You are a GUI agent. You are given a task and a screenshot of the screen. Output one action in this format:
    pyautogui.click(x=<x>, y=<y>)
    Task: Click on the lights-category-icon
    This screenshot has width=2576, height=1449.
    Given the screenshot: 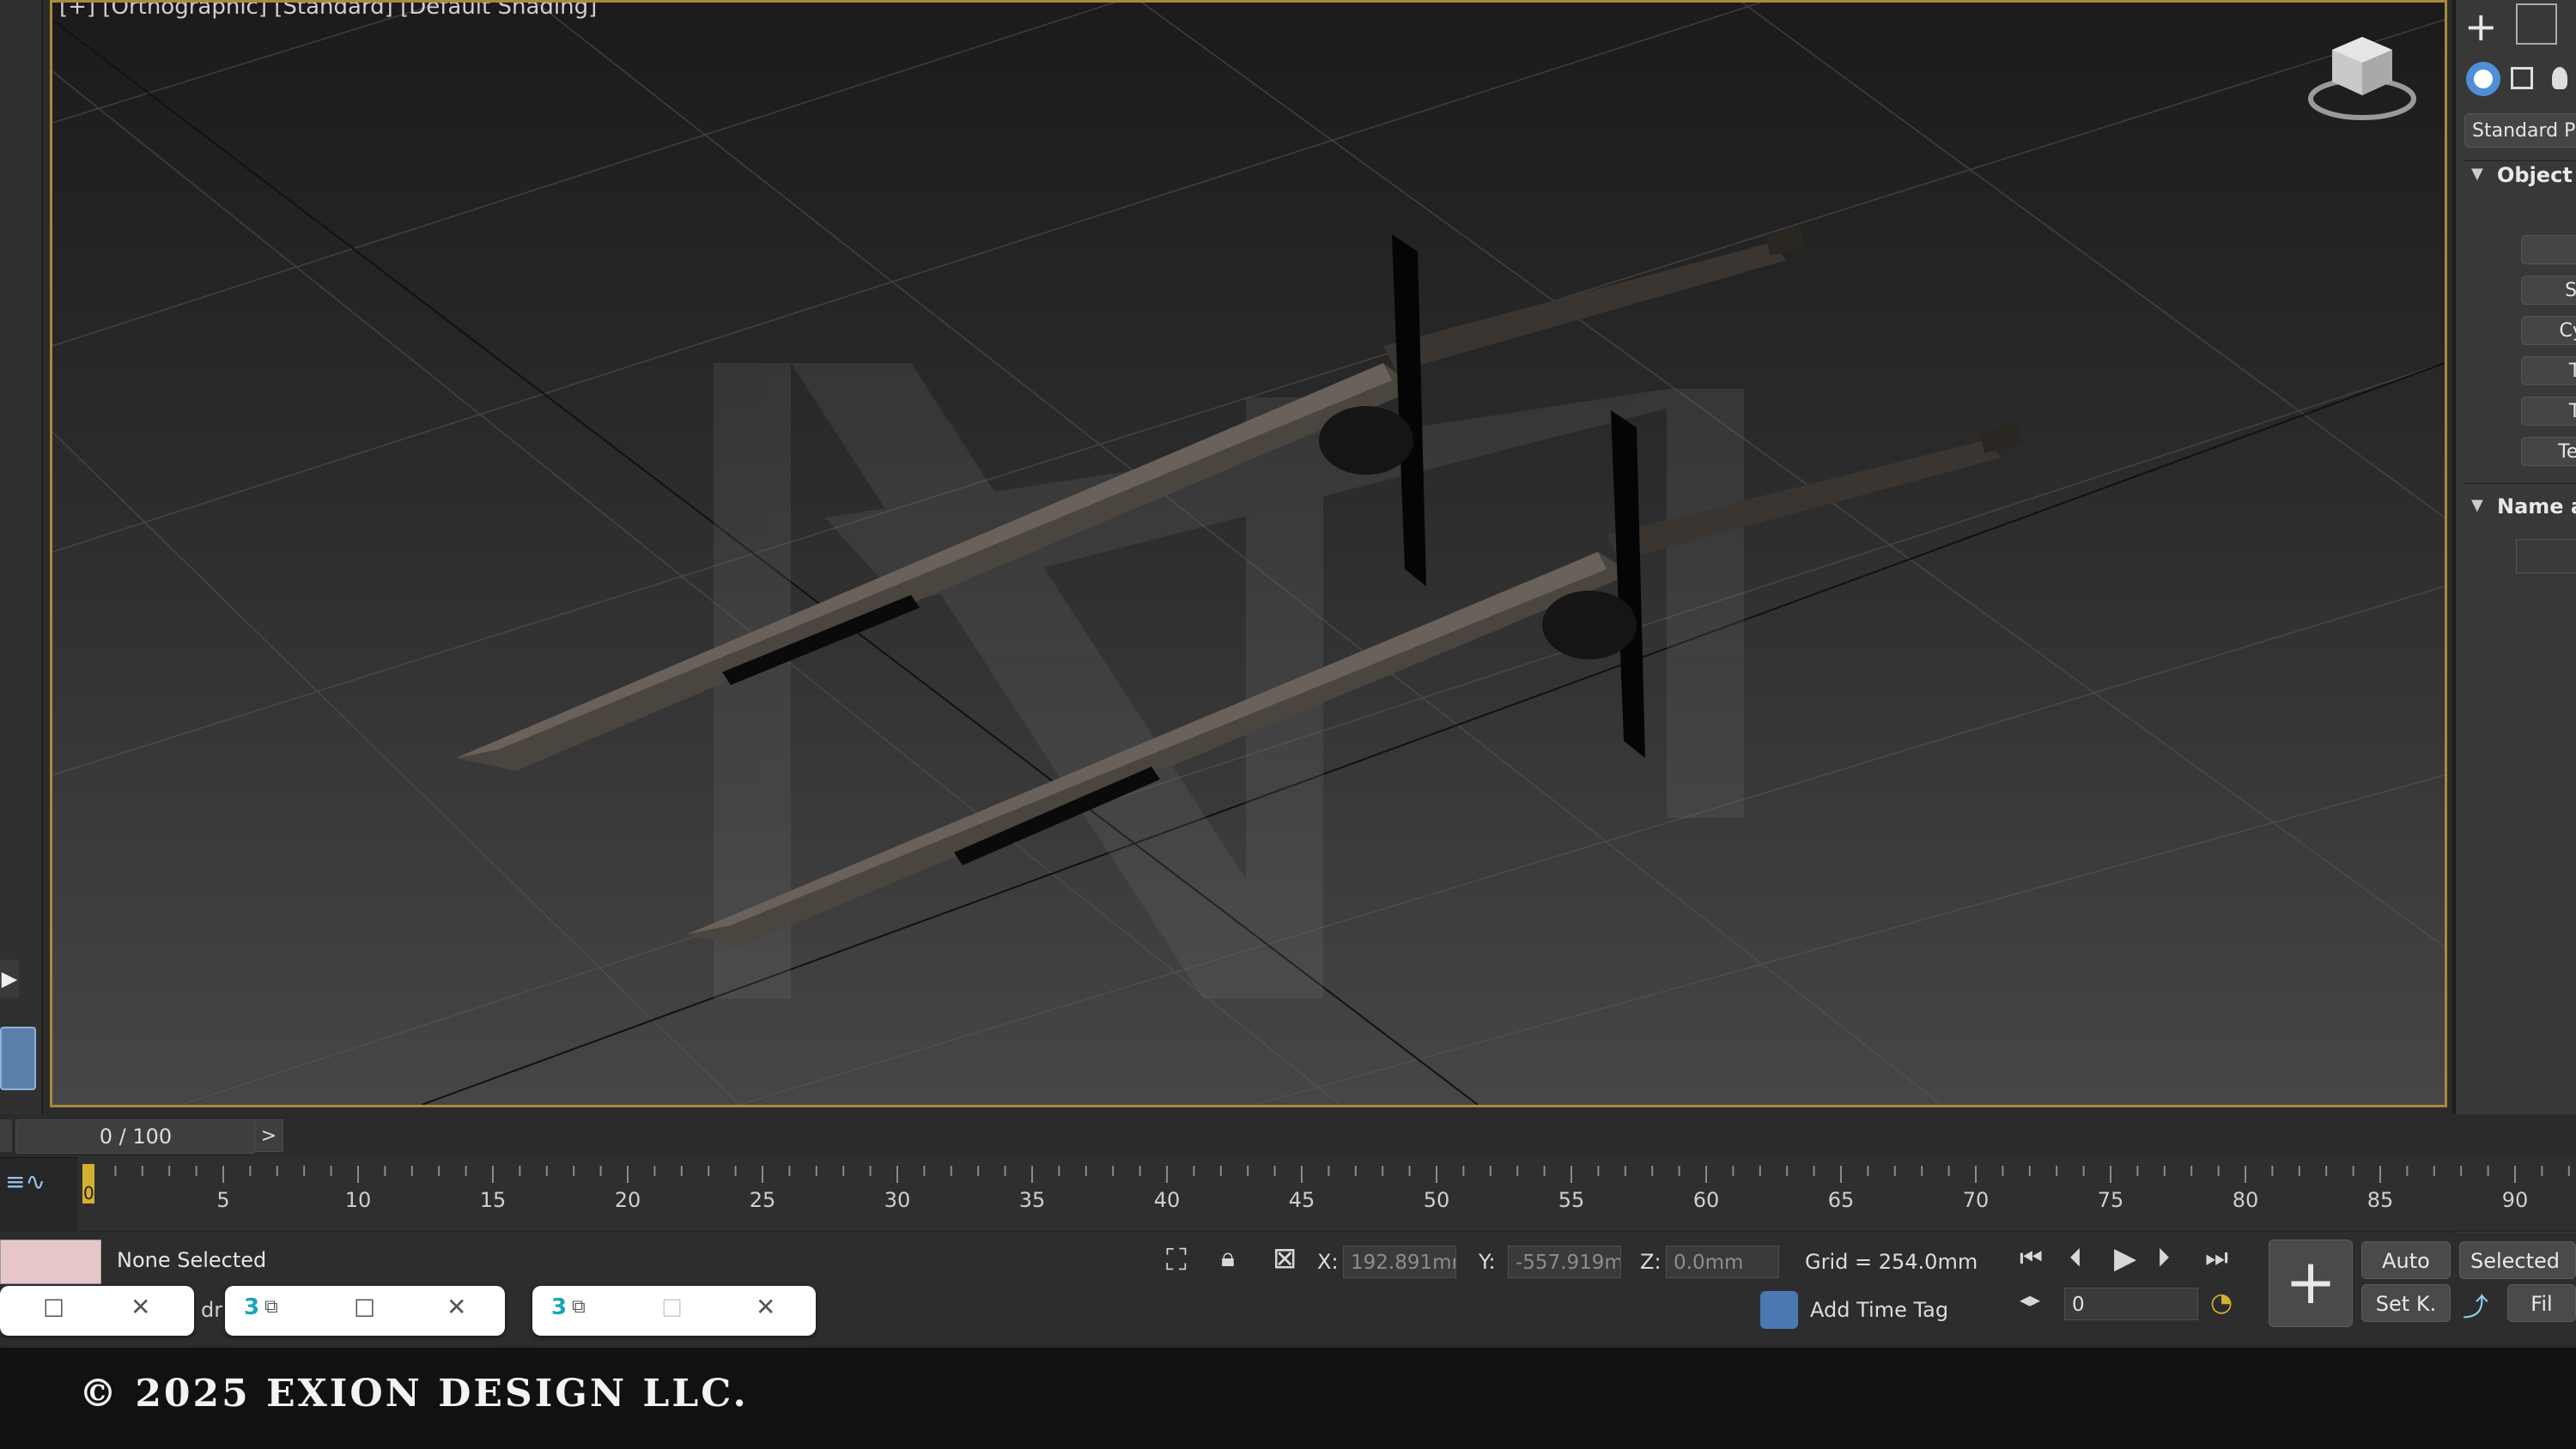 What is the action you would take?
    pyautogui.click(x=2559, y=78)
    